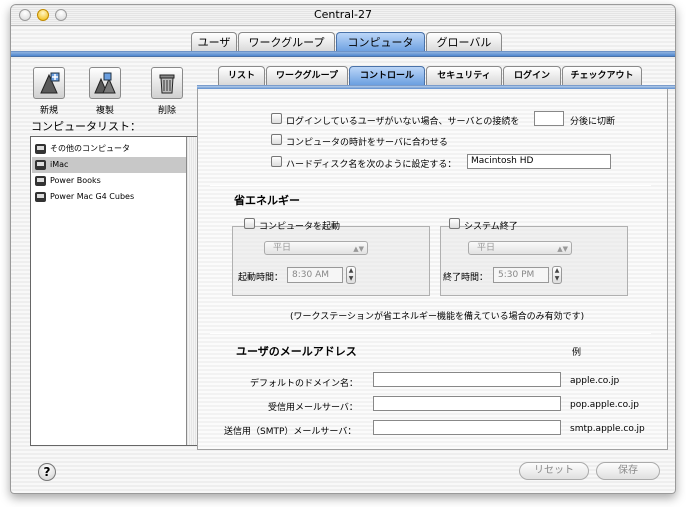 Image resolution: width=686 pixels, height=507 pixels. I want to click on set-disk-name-label: ハードディスク名を次のように設定する：, so click(371, 165).